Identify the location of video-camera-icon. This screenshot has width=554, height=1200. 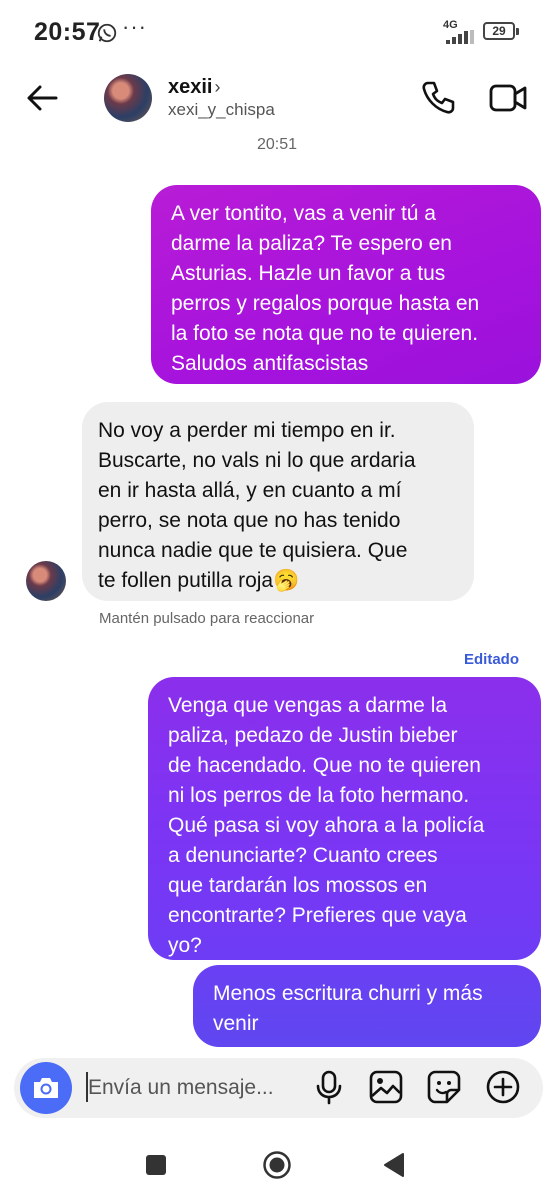
(508, 98).